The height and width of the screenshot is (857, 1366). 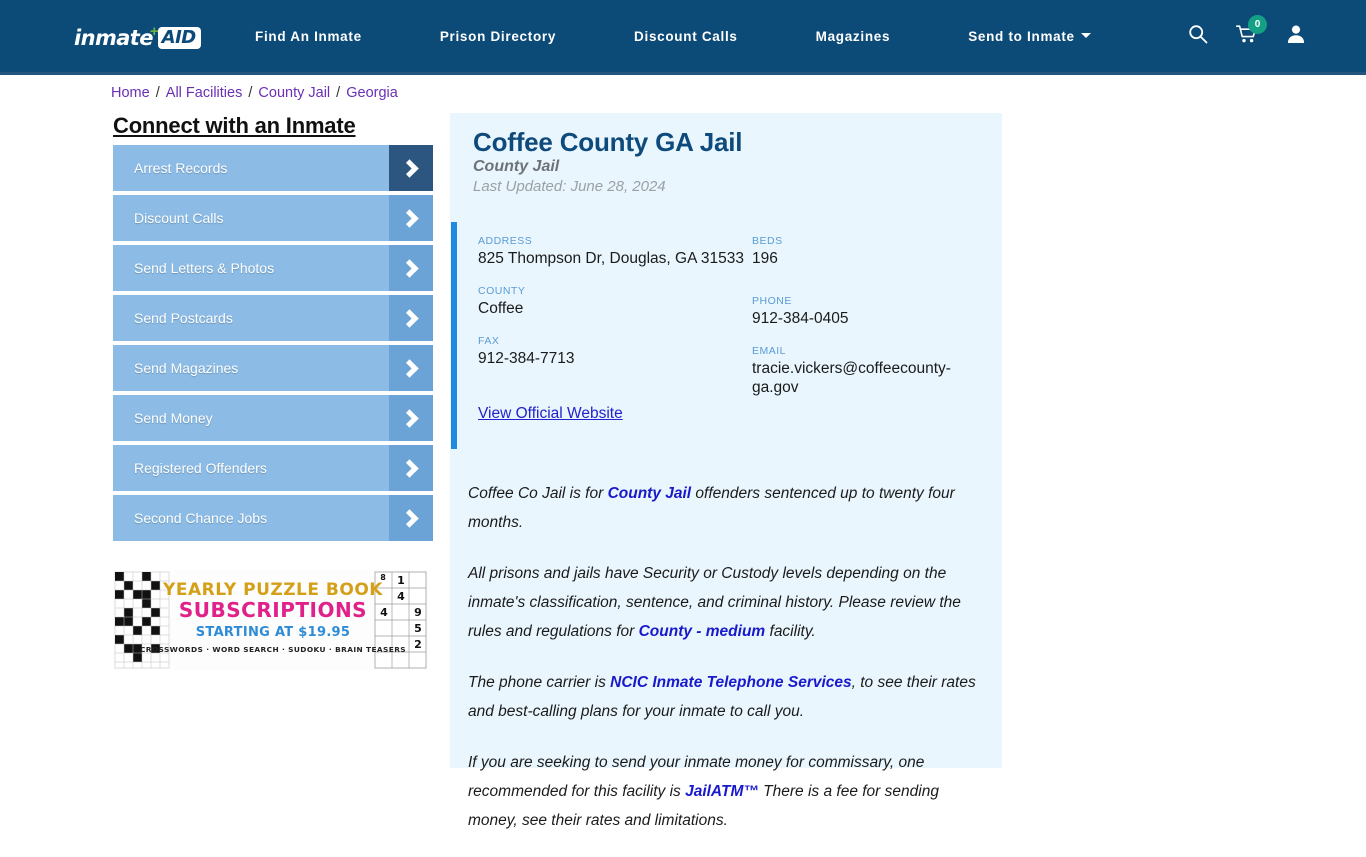 What do you see at coordinates (865, 251) in the screenshot?
I see `field-beds: BEDS 196` at bounding box center [865, 251].